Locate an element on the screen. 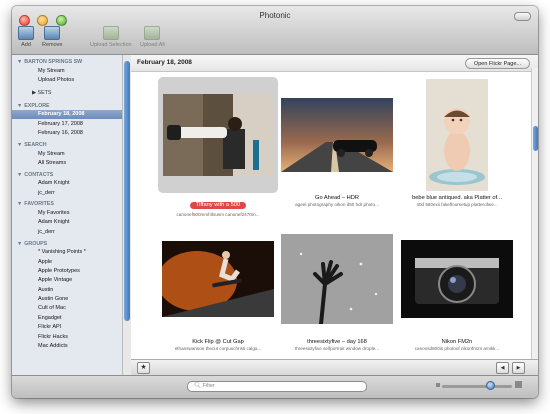  status-bar: 🔍︎ Filter is located at coordinates (275, 386).